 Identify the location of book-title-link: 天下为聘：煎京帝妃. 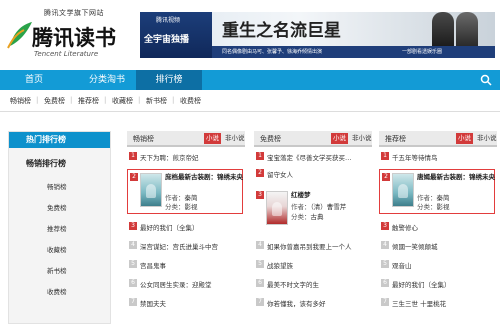
(169, 157).